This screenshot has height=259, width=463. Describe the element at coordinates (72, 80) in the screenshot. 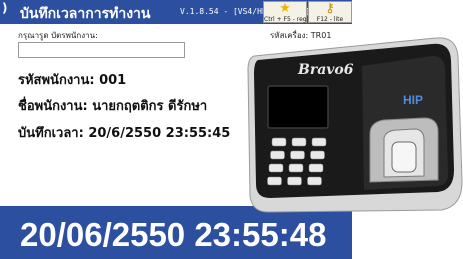

I see `employee-code: รหัสพนักงาน: 001` at that location.